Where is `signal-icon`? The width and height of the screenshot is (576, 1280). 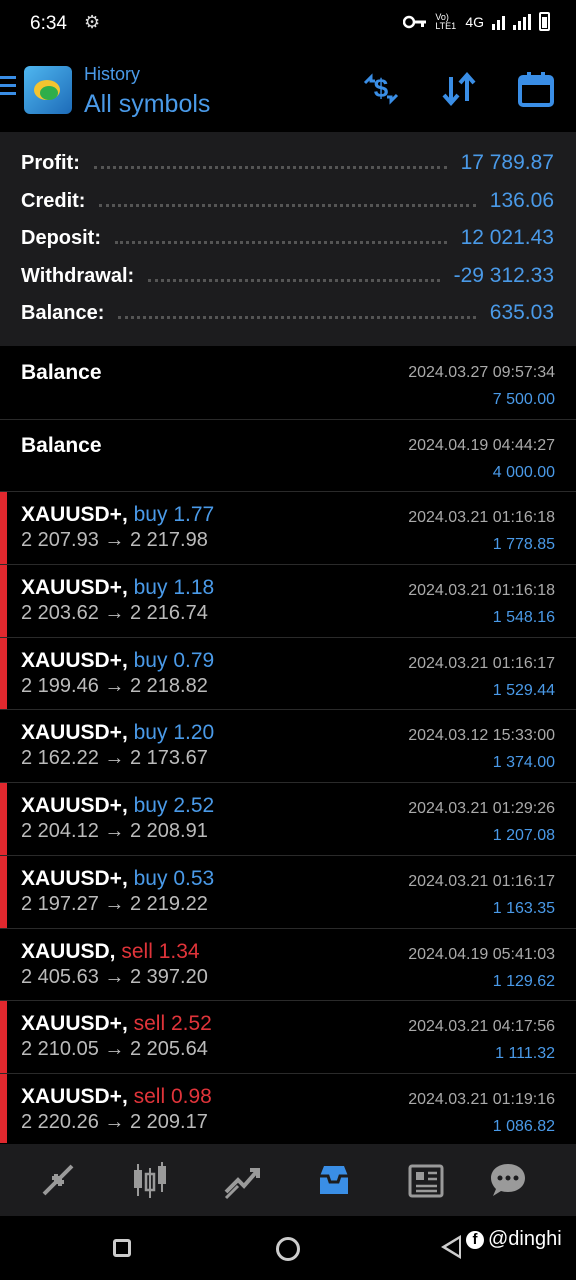 signal-icon is located at coordinates (498, 22).